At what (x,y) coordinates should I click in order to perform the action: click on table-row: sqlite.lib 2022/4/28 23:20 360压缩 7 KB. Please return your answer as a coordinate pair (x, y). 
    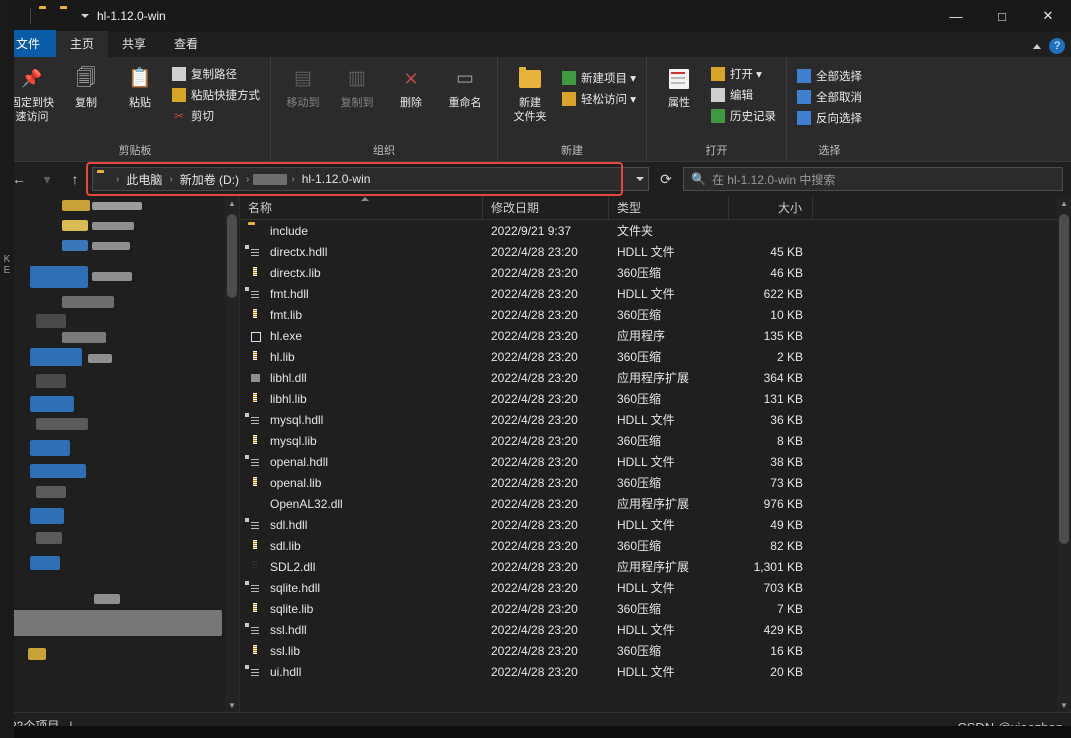
    Looking at the image, I should click on (655, 608).